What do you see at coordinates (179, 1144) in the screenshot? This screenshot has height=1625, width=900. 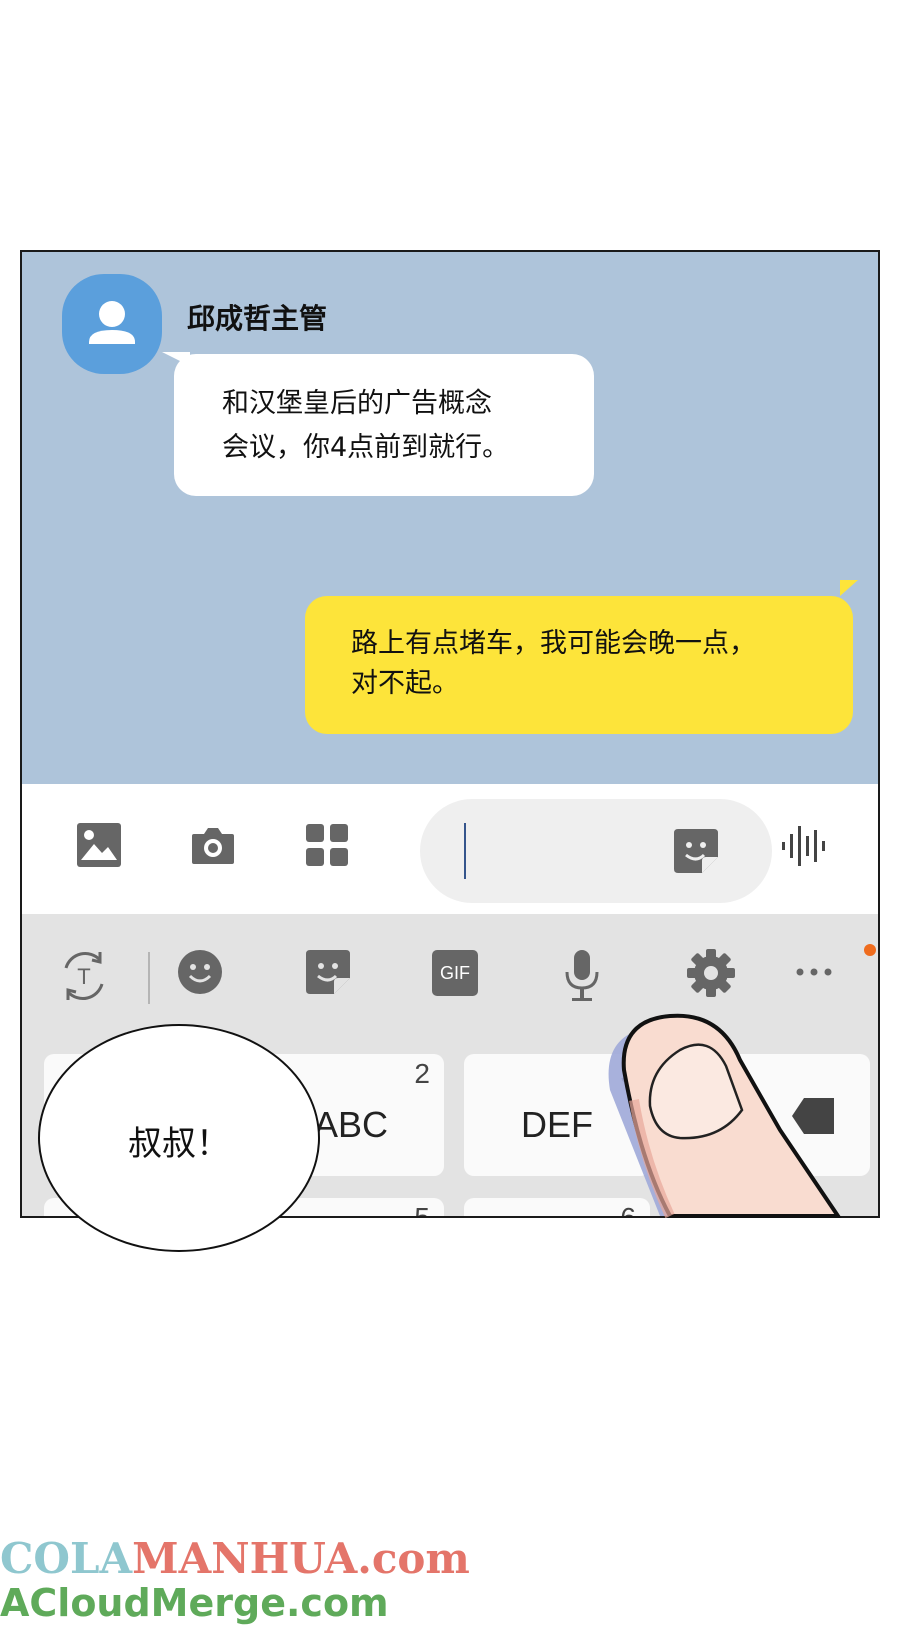 I see `speech-text: 叔叔！` at bounding box center [179, 1144].